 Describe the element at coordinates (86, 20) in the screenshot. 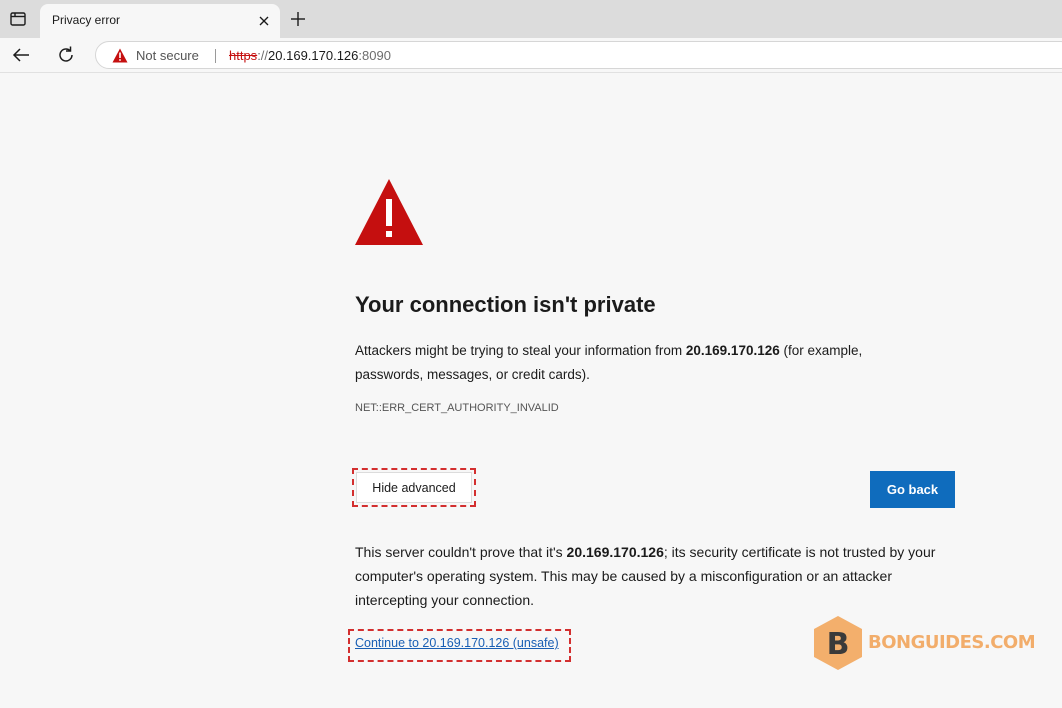

I see `tab-title: Privacy error` at that location.